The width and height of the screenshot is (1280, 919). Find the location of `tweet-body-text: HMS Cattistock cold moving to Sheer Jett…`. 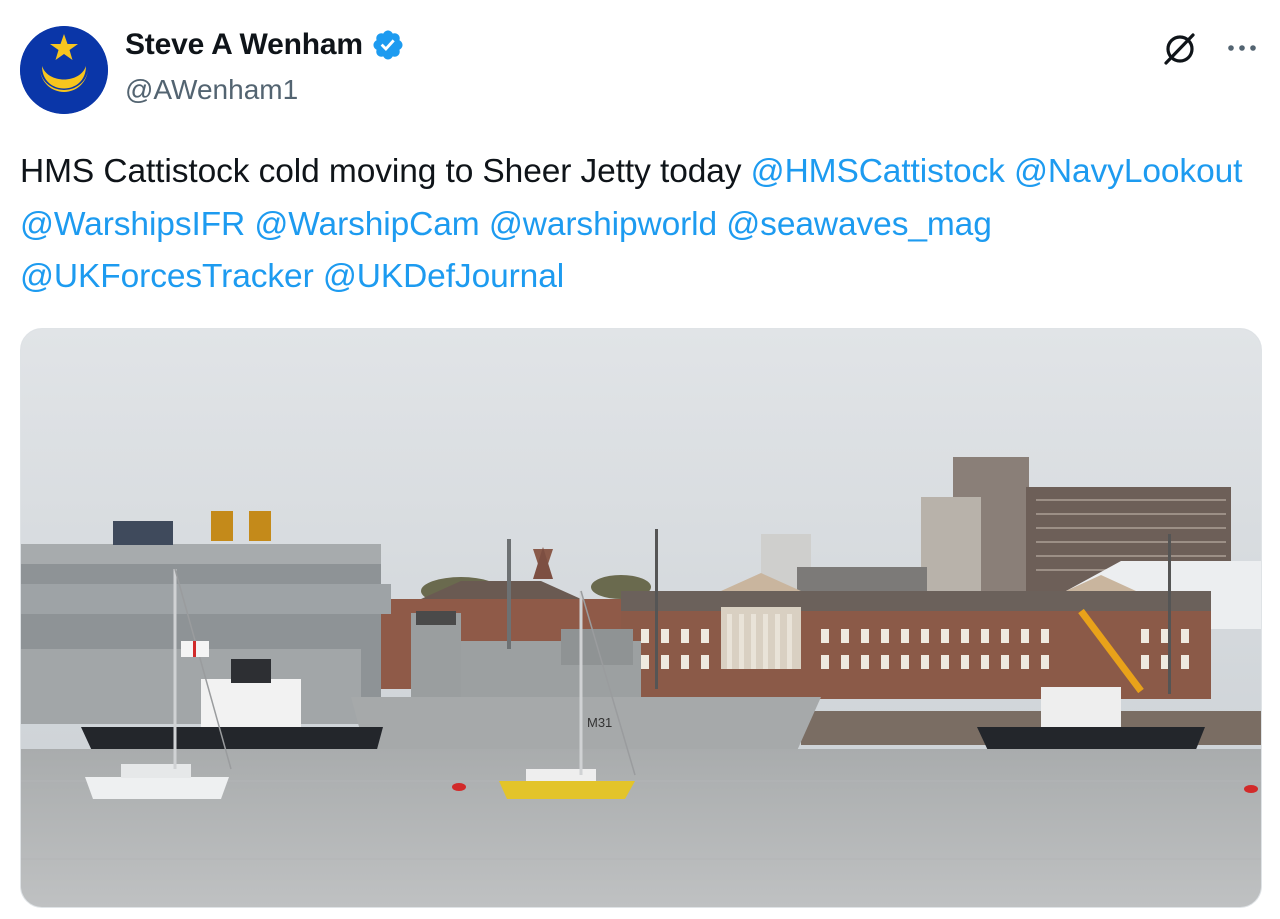

tweet-body-text: HMS Cattistock cold moving to Sheer Jett… is located at coordinates (385, 171).